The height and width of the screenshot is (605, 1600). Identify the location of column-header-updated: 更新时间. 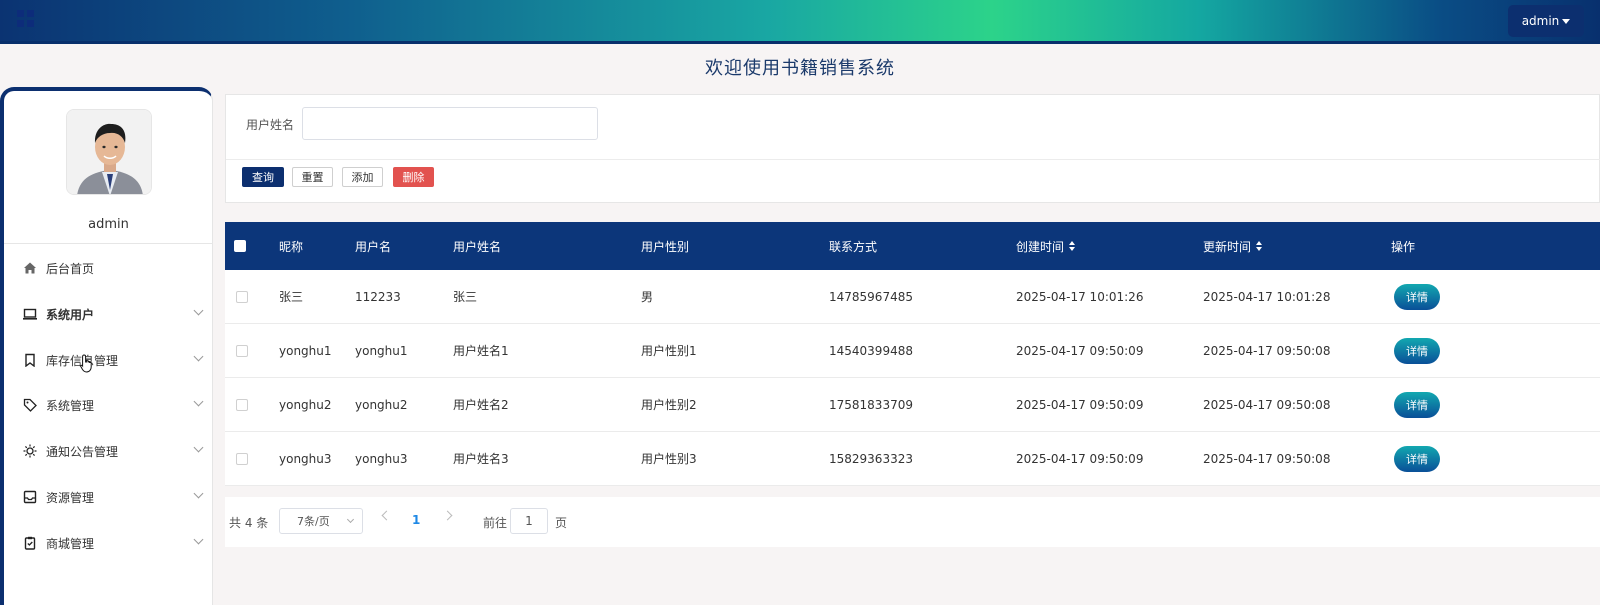
(1233, 246).